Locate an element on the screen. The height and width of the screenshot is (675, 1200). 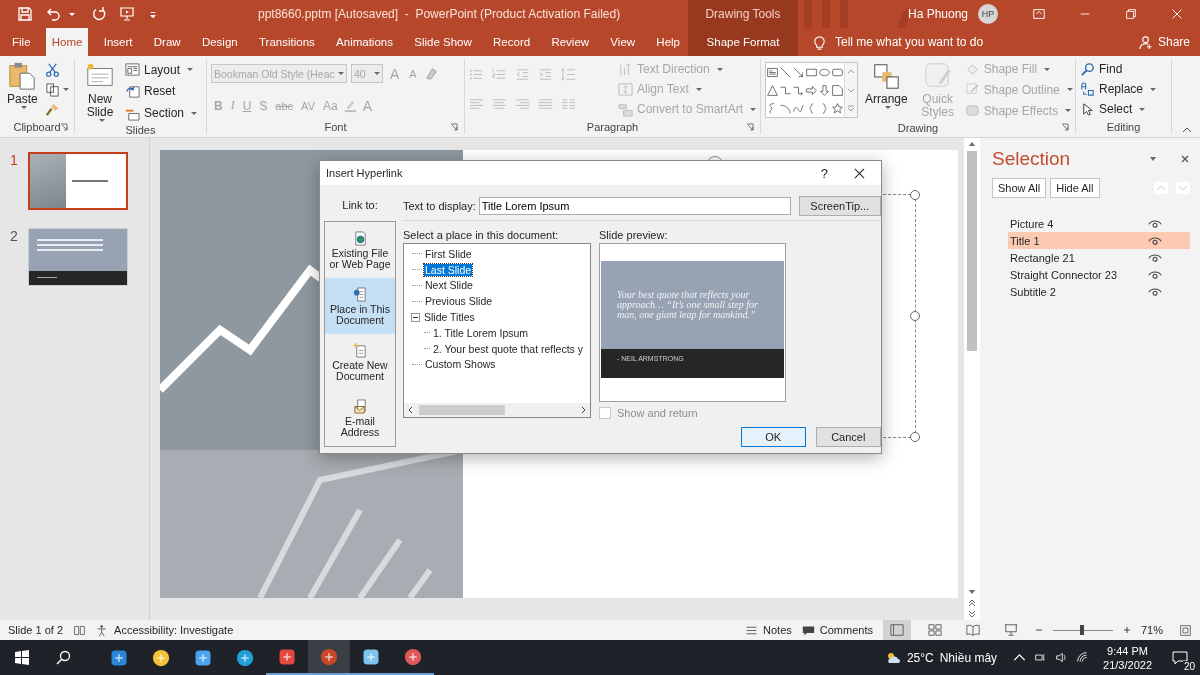
horizontal-scrollbar is located at coordinates (497, 410).